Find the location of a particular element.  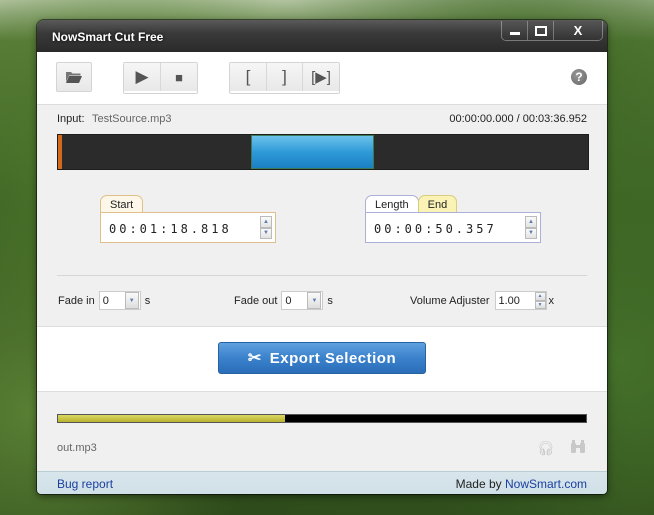

maximize-icon is located at coordinates (540, 30).